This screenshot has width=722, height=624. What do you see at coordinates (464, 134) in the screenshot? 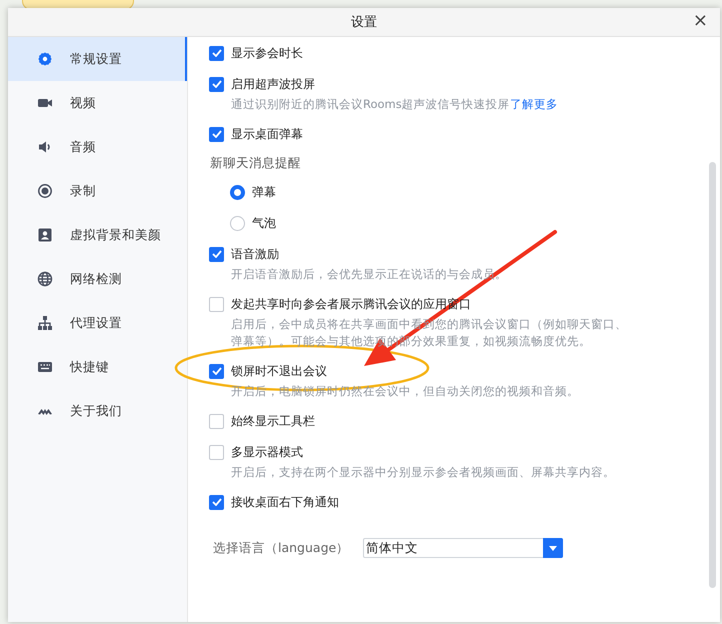
I see `checkbox-option: 显示桌面弹幕` at bounding box center [464, 134].